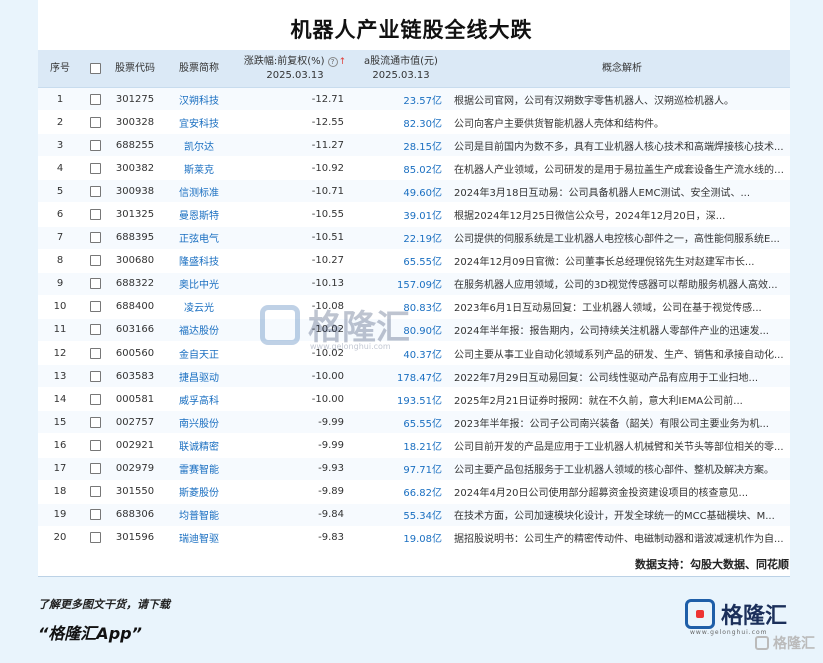 This screenshot has height=663, width=823. What do you see at coordinates (199, 260) in the screenshot?
I see `stock-name-link: 隆盛科技` at bounding box center [199, 260].